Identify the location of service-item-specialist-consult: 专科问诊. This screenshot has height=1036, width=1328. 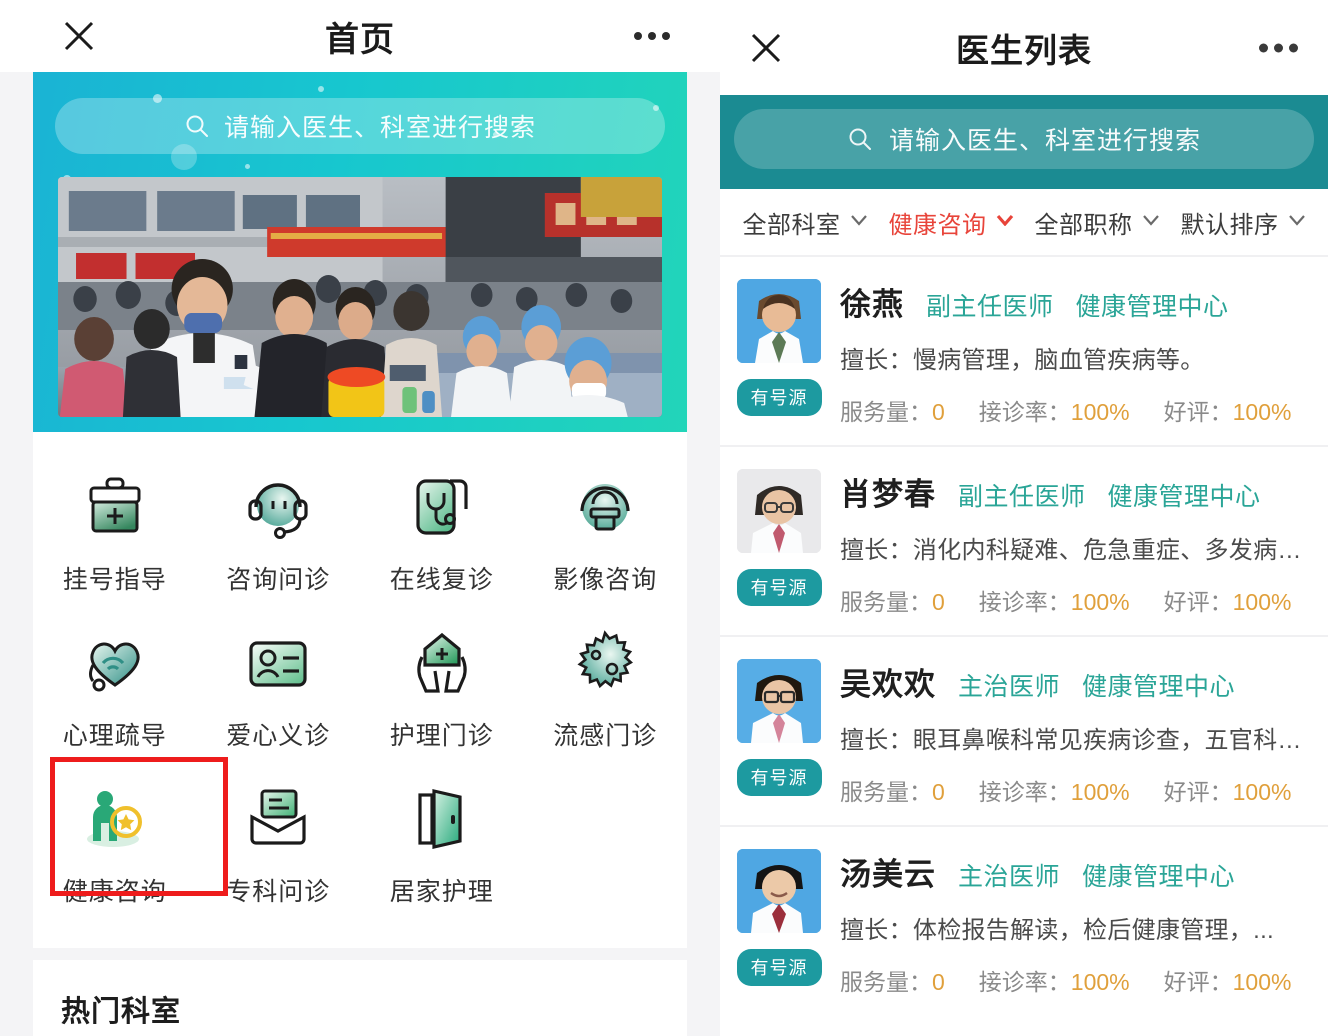
(279, 840).